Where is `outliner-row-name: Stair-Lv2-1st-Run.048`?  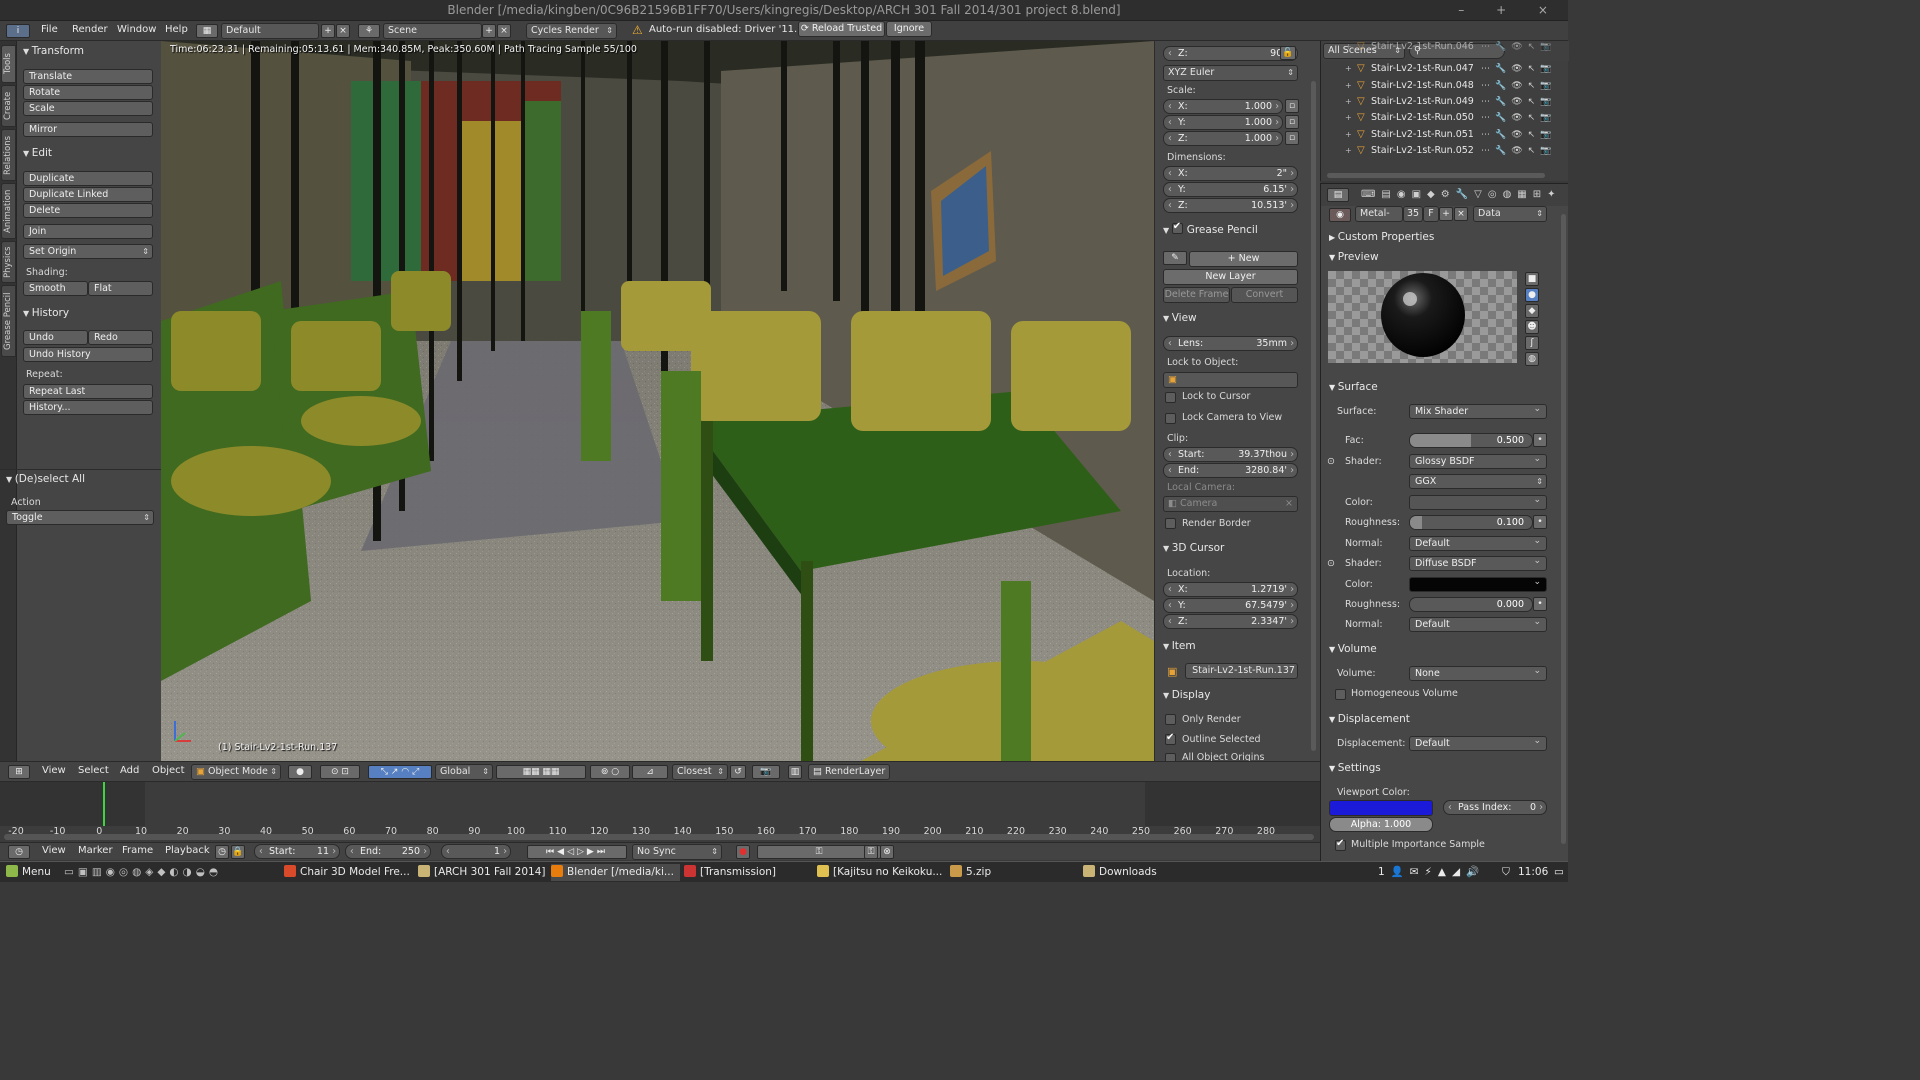 outliner-row-name: Stair-Lv2-1st-Run.048 is located at coordinates (1422, 86).